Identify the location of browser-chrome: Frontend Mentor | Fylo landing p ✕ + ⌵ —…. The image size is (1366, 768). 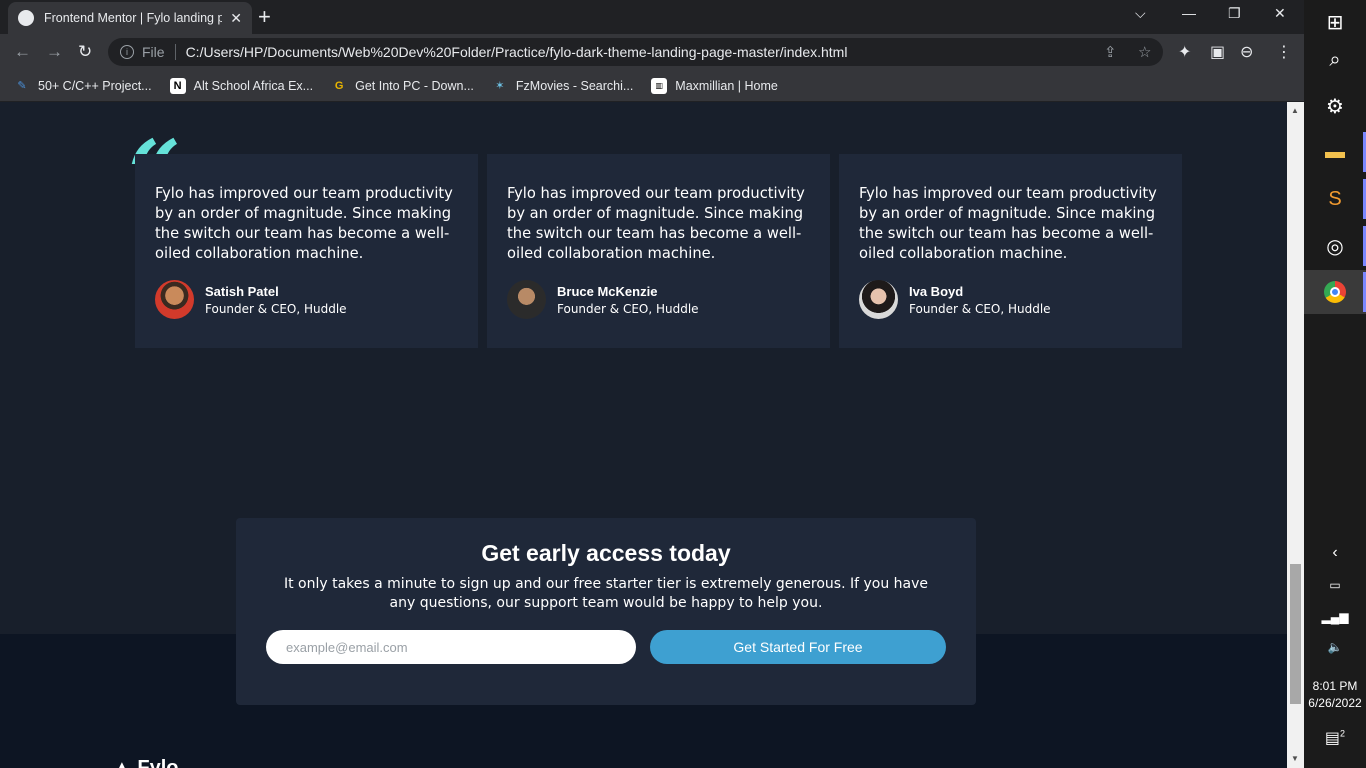
(652, 51).